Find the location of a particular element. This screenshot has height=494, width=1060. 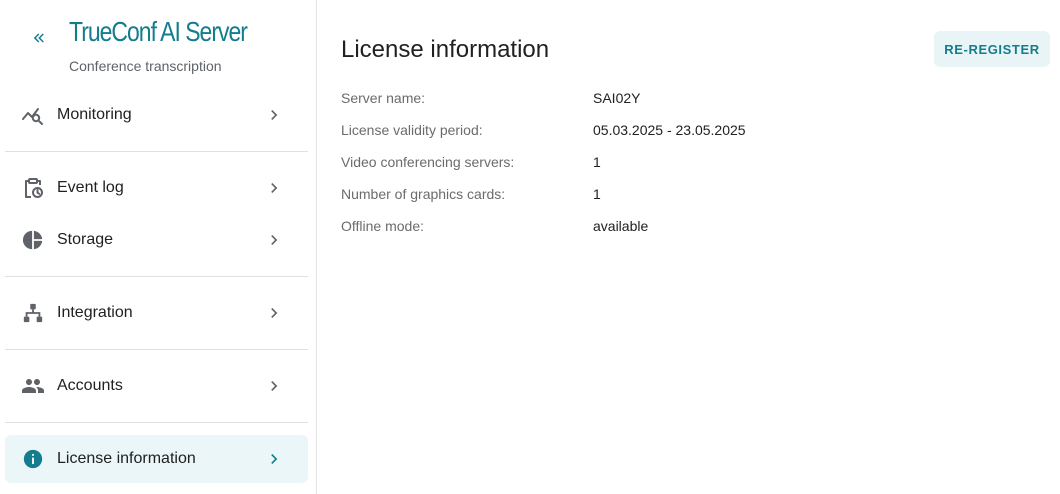

info-label: License validity period: is located at coordinates (412, 130).